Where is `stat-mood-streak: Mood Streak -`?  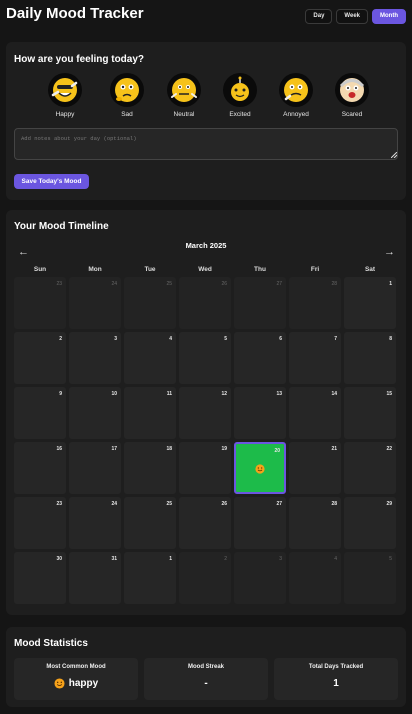
stat-mood-streak: Mood Streak - is located at coordinates (206, 679).